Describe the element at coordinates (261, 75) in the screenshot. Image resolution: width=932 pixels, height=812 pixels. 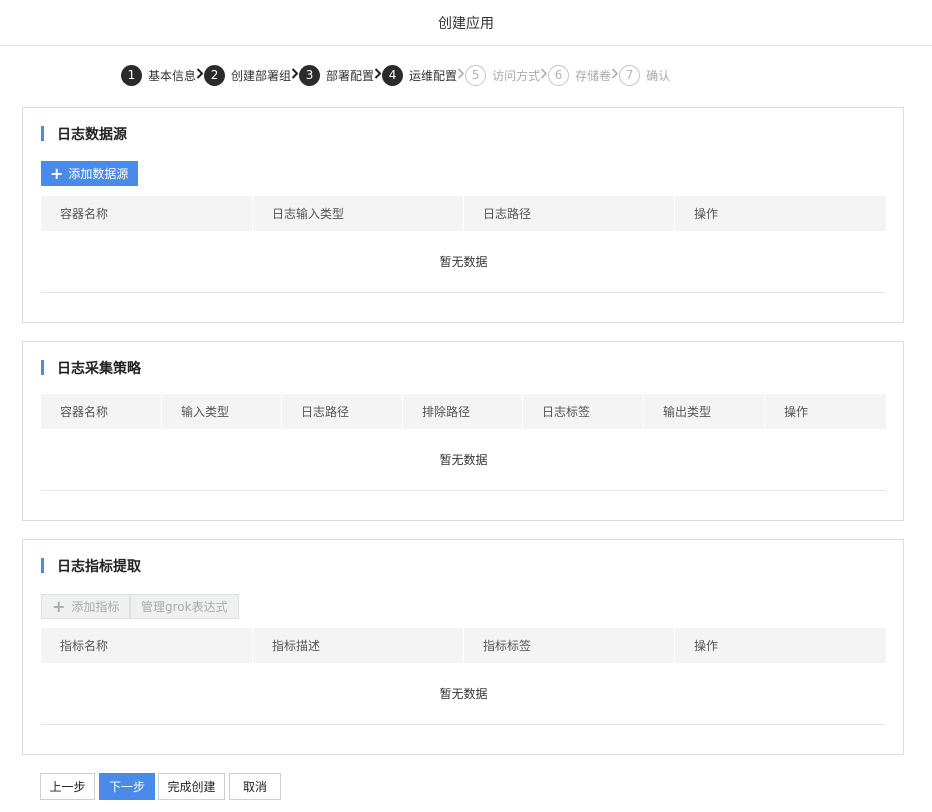
I see `step-label: 创建部署组` at that location.